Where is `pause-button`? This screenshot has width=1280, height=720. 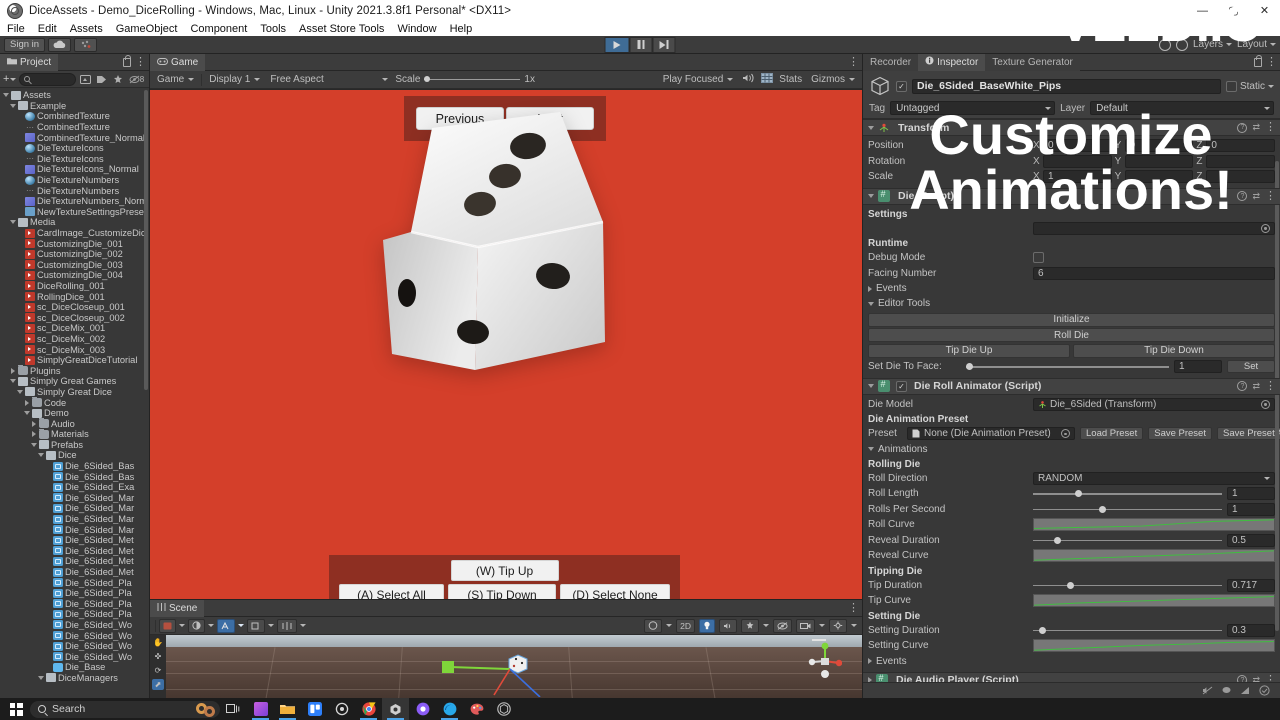 pause-button is located at coordinates (641, 44).